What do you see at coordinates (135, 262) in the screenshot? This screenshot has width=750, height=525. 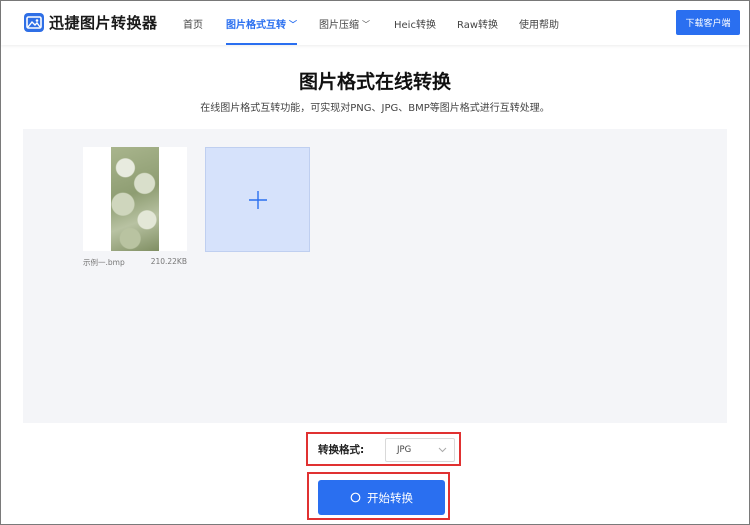 I see `file-meta: 示例一.bmp 210.22KB` at bounding box center [135, 262].